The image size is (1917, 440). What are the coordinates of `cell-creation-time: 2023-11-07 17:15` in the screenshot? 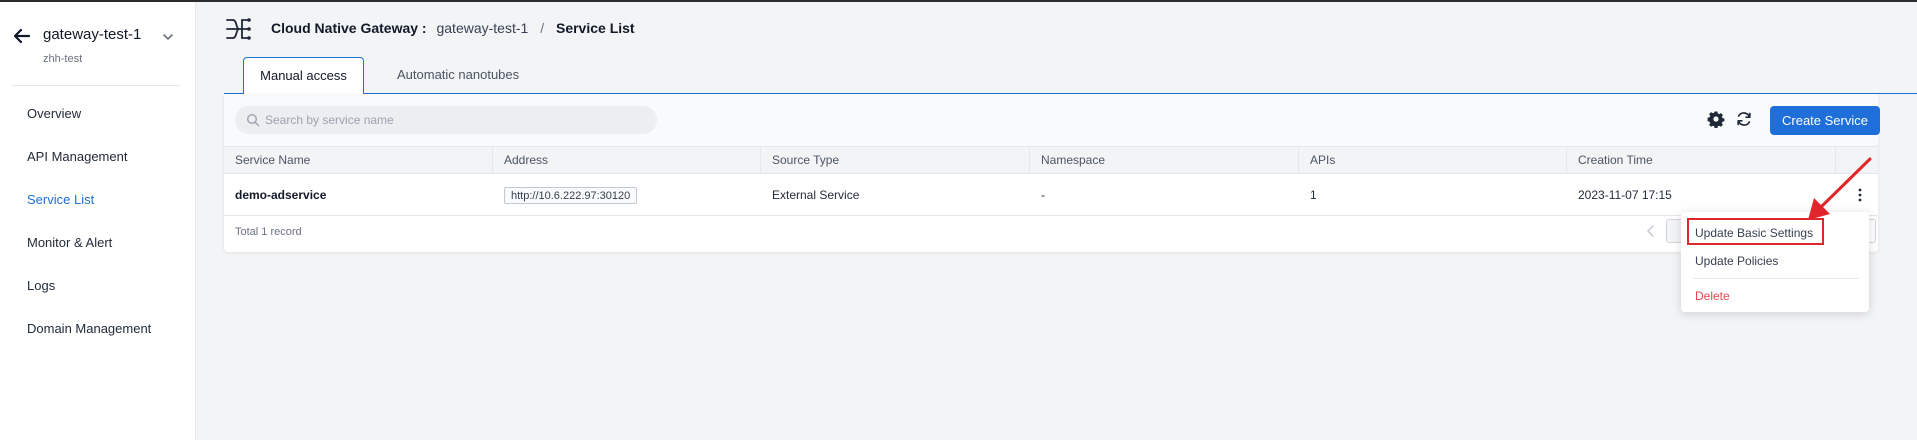 It's located at (1625, 195).